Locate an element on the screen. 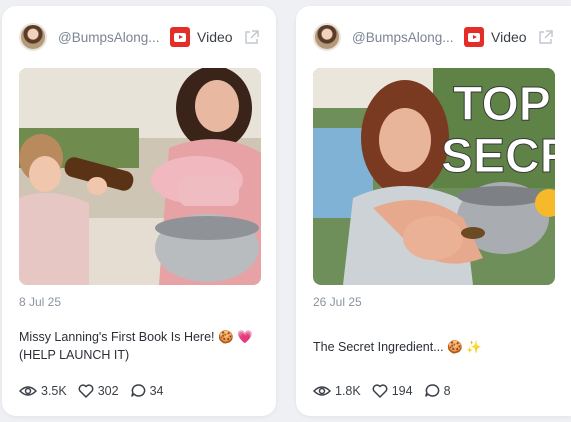  post-stats: 1.8K 194 8 is located at coordinates (387, 390).